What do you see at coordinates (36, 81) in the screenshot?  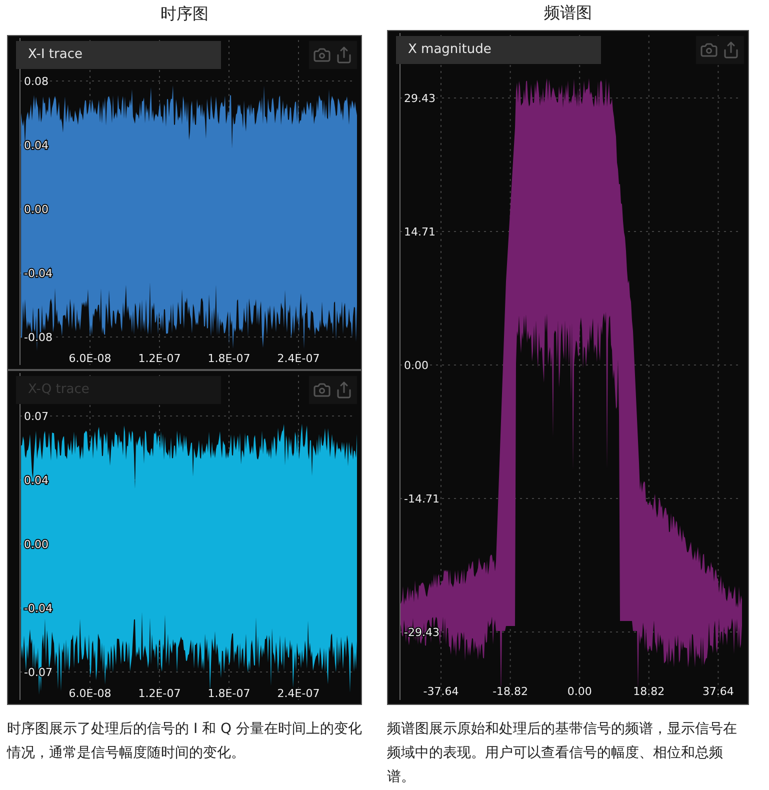 I see `y-tick-label: 0.08` at bounding box center [36, 81].